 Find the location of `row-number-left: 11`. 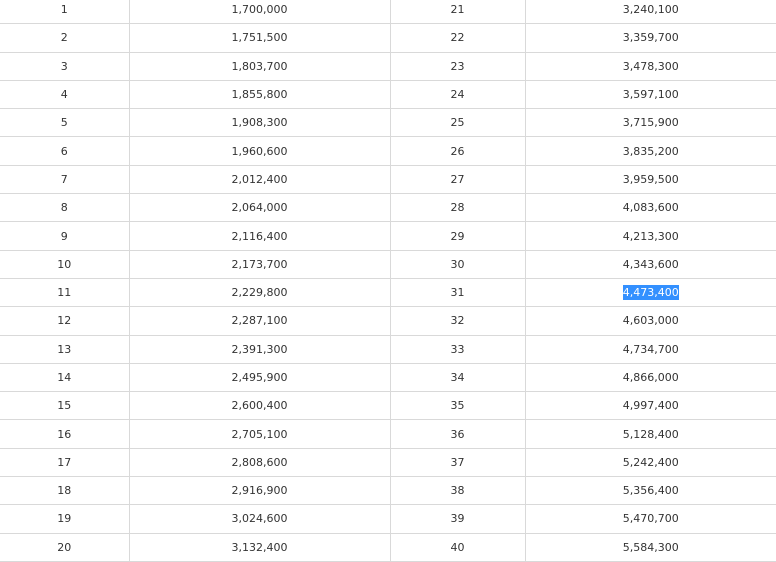

row-number-left: 11 is located at coordinates (64, 293).